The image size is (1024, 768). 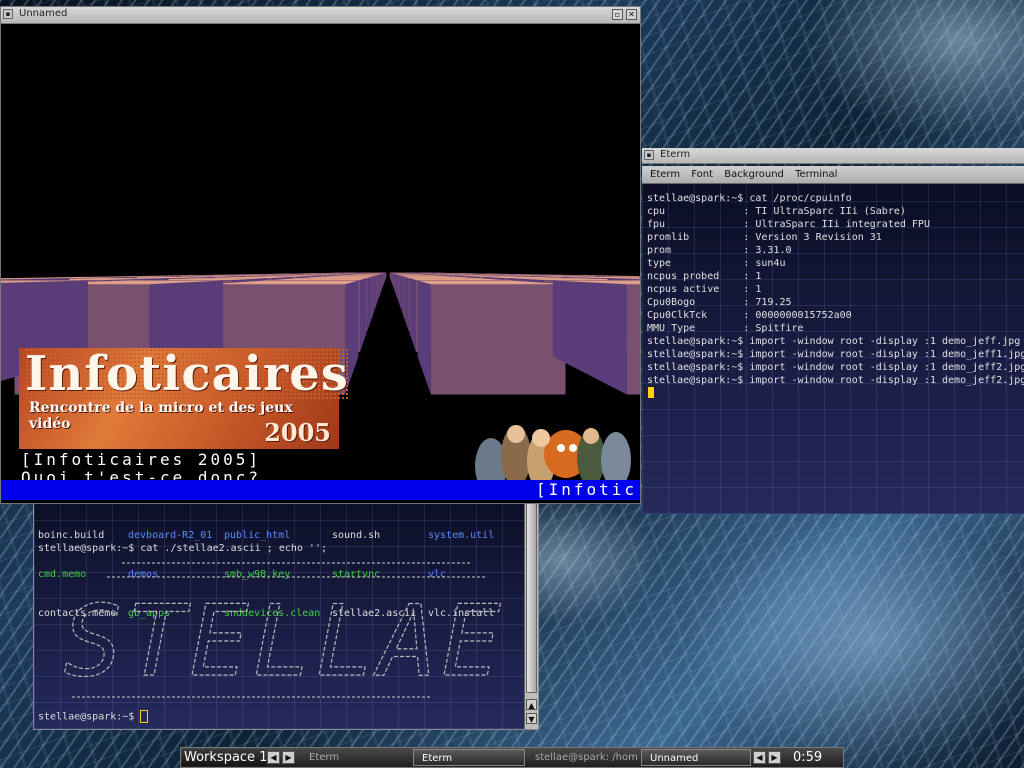 What do you see at coordinates (297, 432) in the screenshot?
I see `logo-year: 2005` at bounding box center [297, 432].